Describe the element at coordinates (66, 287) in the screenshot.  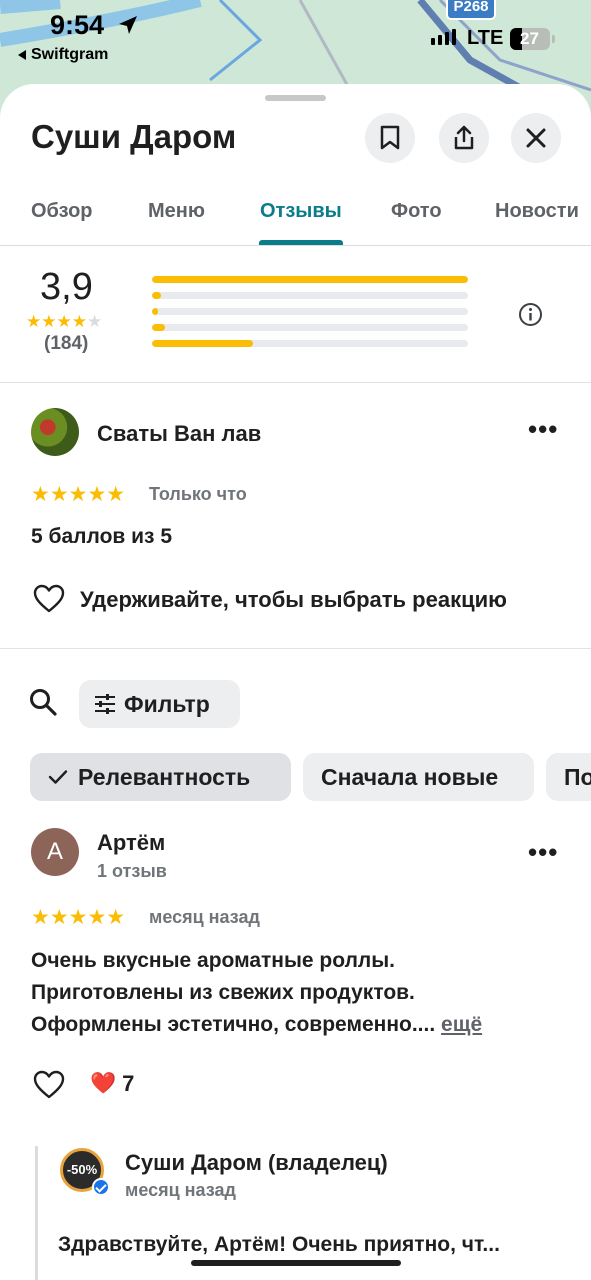
I see `average-rating: 3,9` at that location.